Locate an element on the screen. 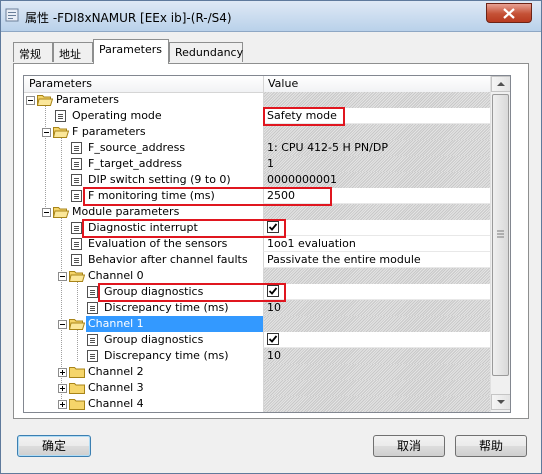  tree-row-diagnostic-interrupt: Diagnostic interrupt is located at coordinates (257, 228).